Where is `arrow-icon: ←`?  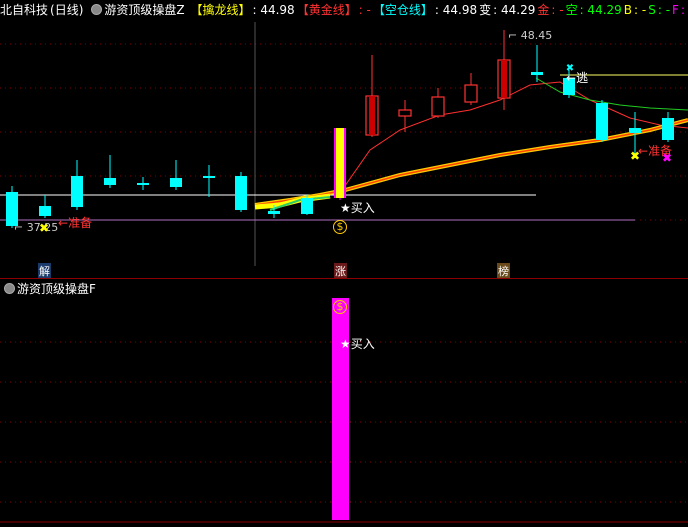 arrow-icon: ← is located at coordinates (63, 223).